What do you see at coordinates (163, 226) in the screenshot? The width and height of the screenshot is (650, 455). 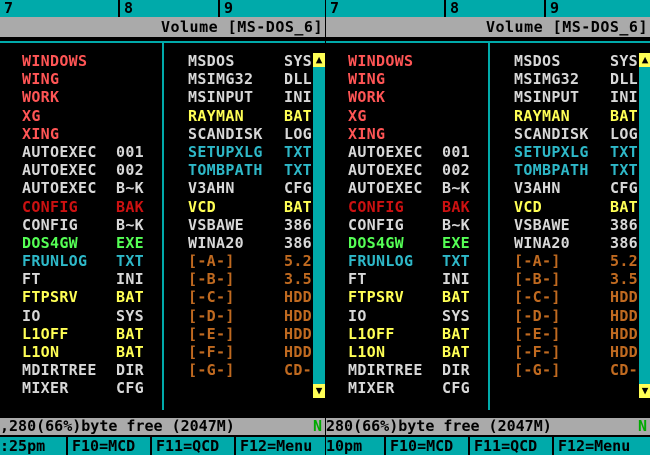 I see `column-divider` at bounding box center [163, 226].